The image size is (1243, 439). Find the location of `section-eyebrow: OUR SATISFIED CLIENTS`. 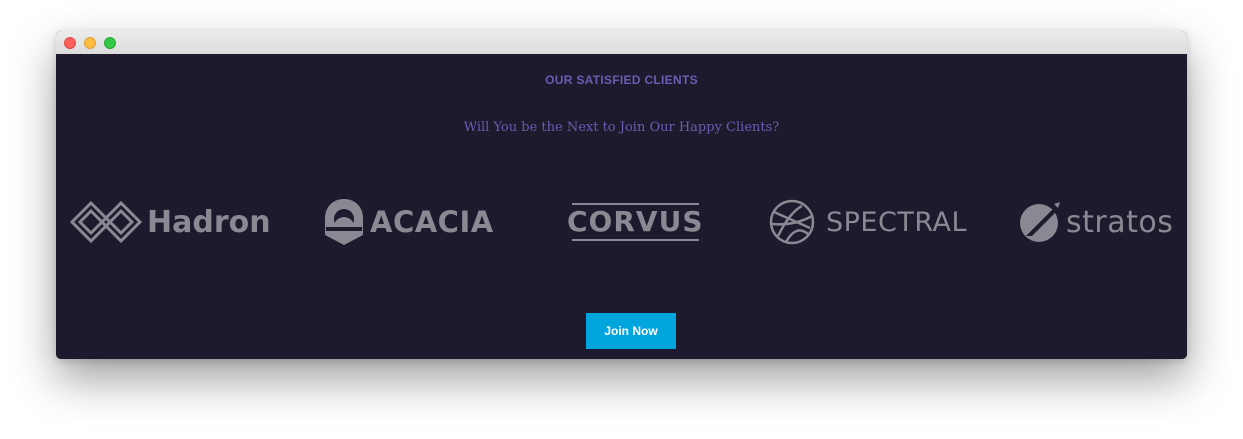

section-eyebrow: OUR SATISFIED CLIENTS is located at coordinates (621, 80).